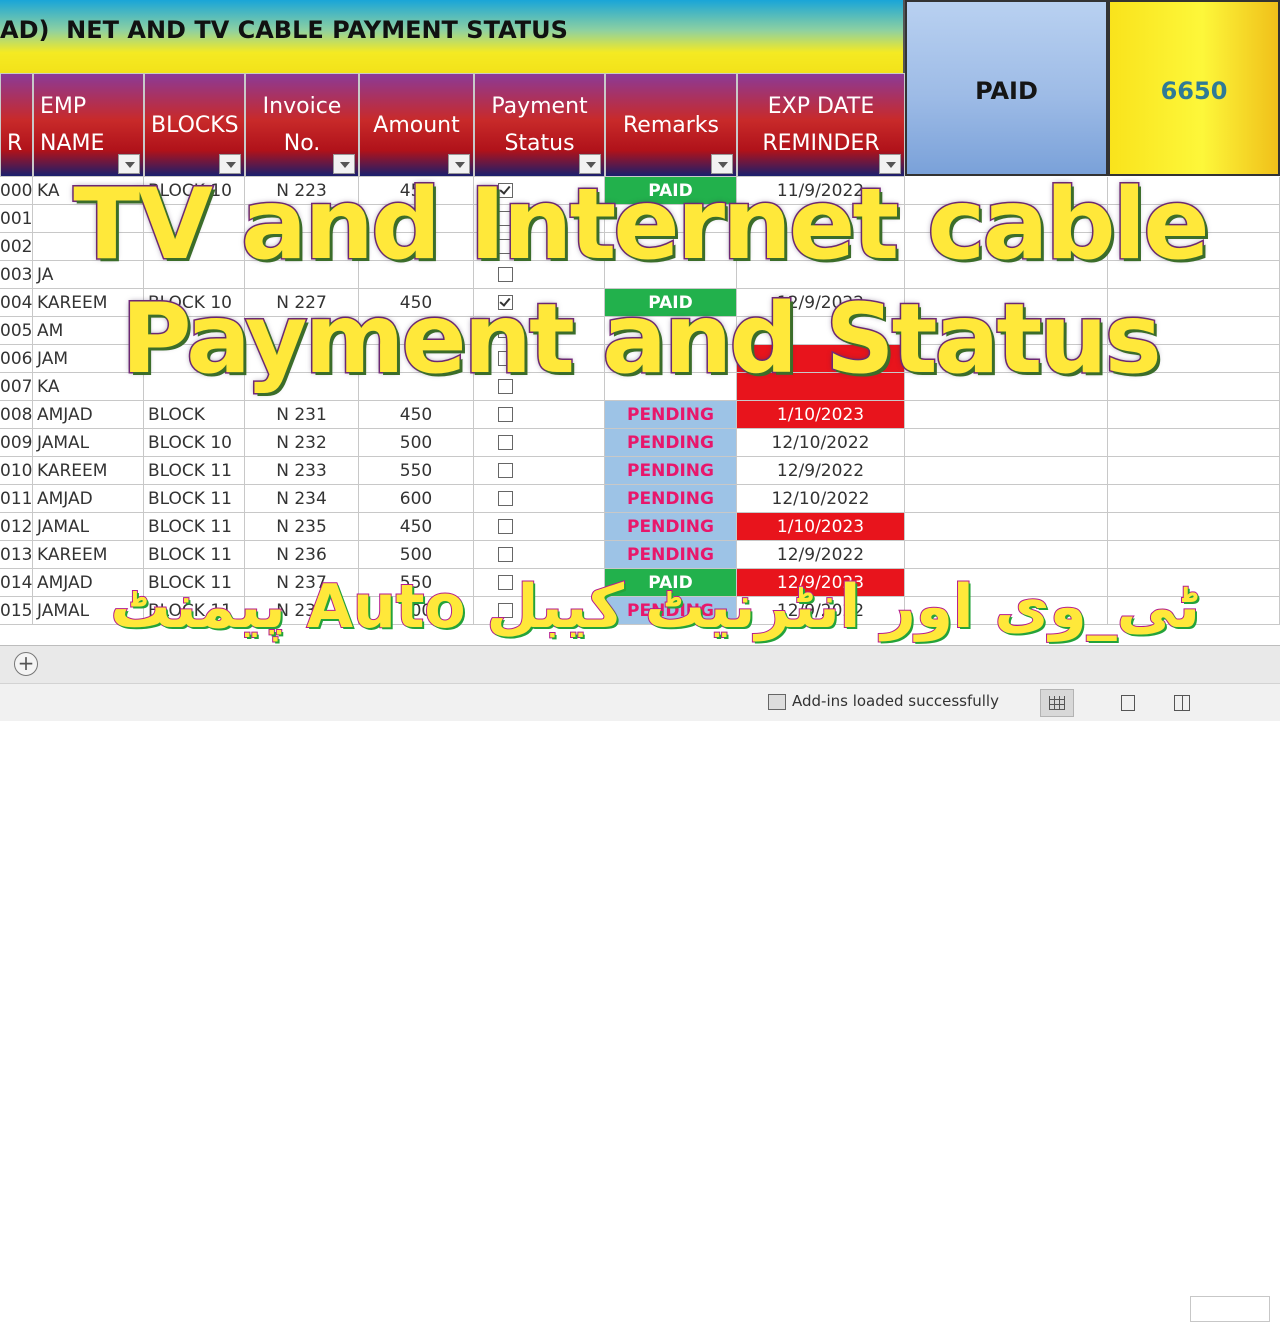  Describe the element at coordinates (777, 702) in the screenshot. I see `add-ins-icon` at that location.